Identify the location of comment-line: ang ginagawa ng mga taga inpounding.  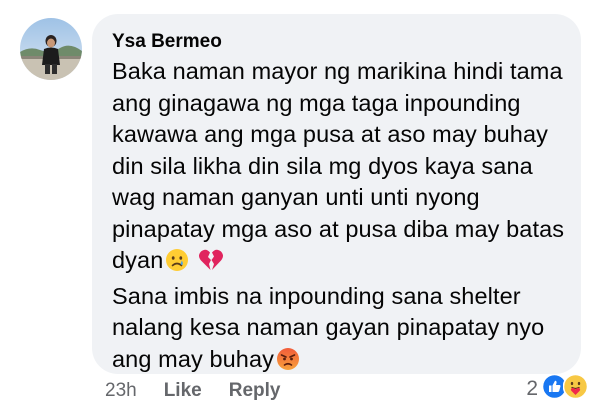
(316, 102).